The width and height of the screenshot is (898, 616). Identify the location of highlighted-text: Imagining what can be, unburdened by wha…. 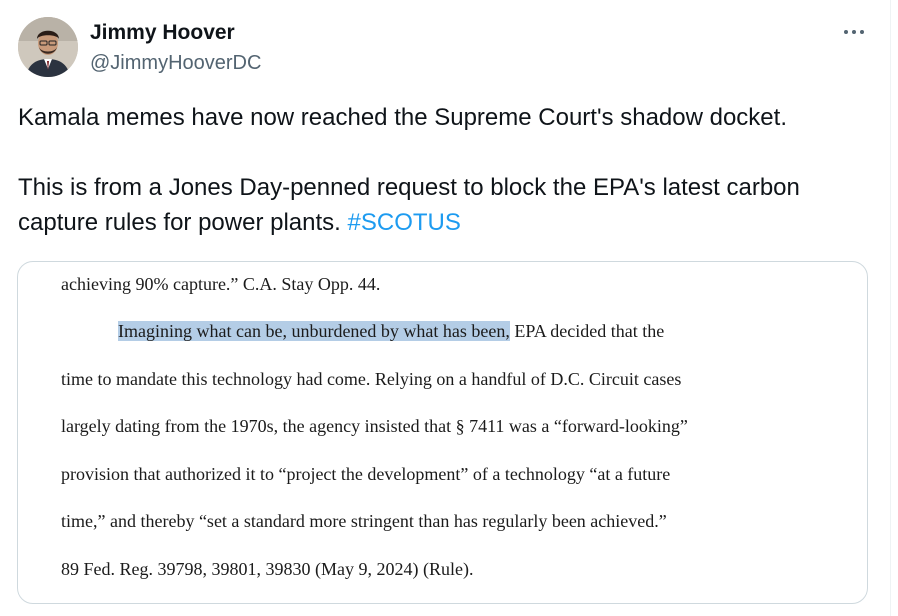
(314, 331).